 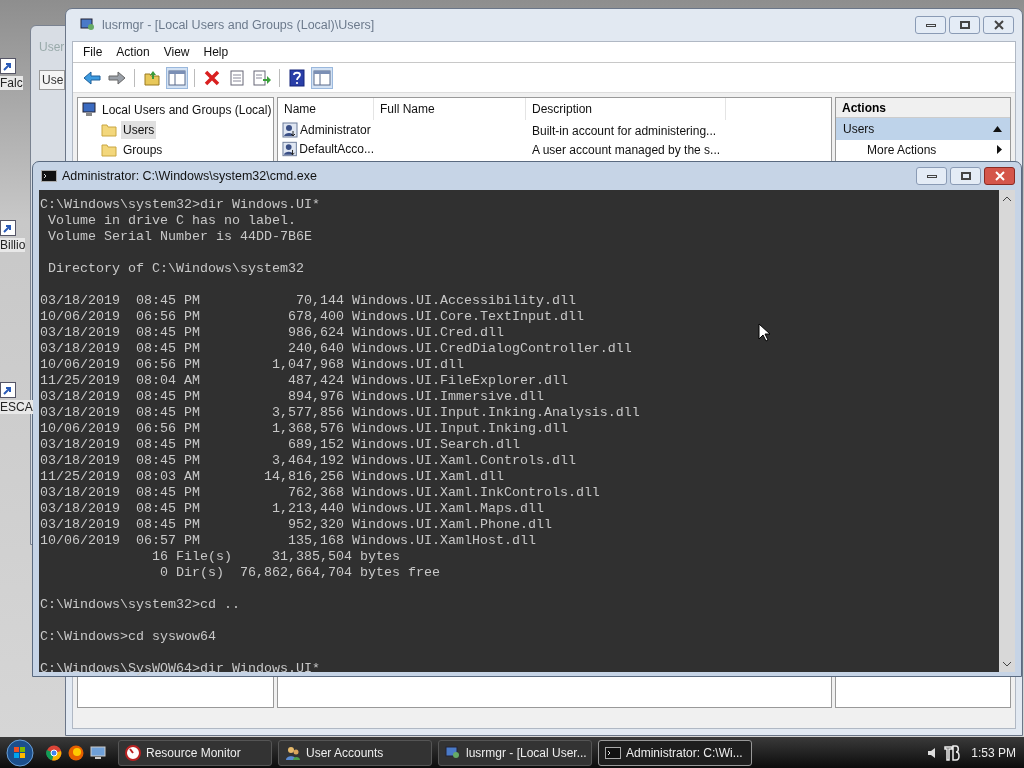 I want to click on menu-item: Help, so click(x=216, y=52).